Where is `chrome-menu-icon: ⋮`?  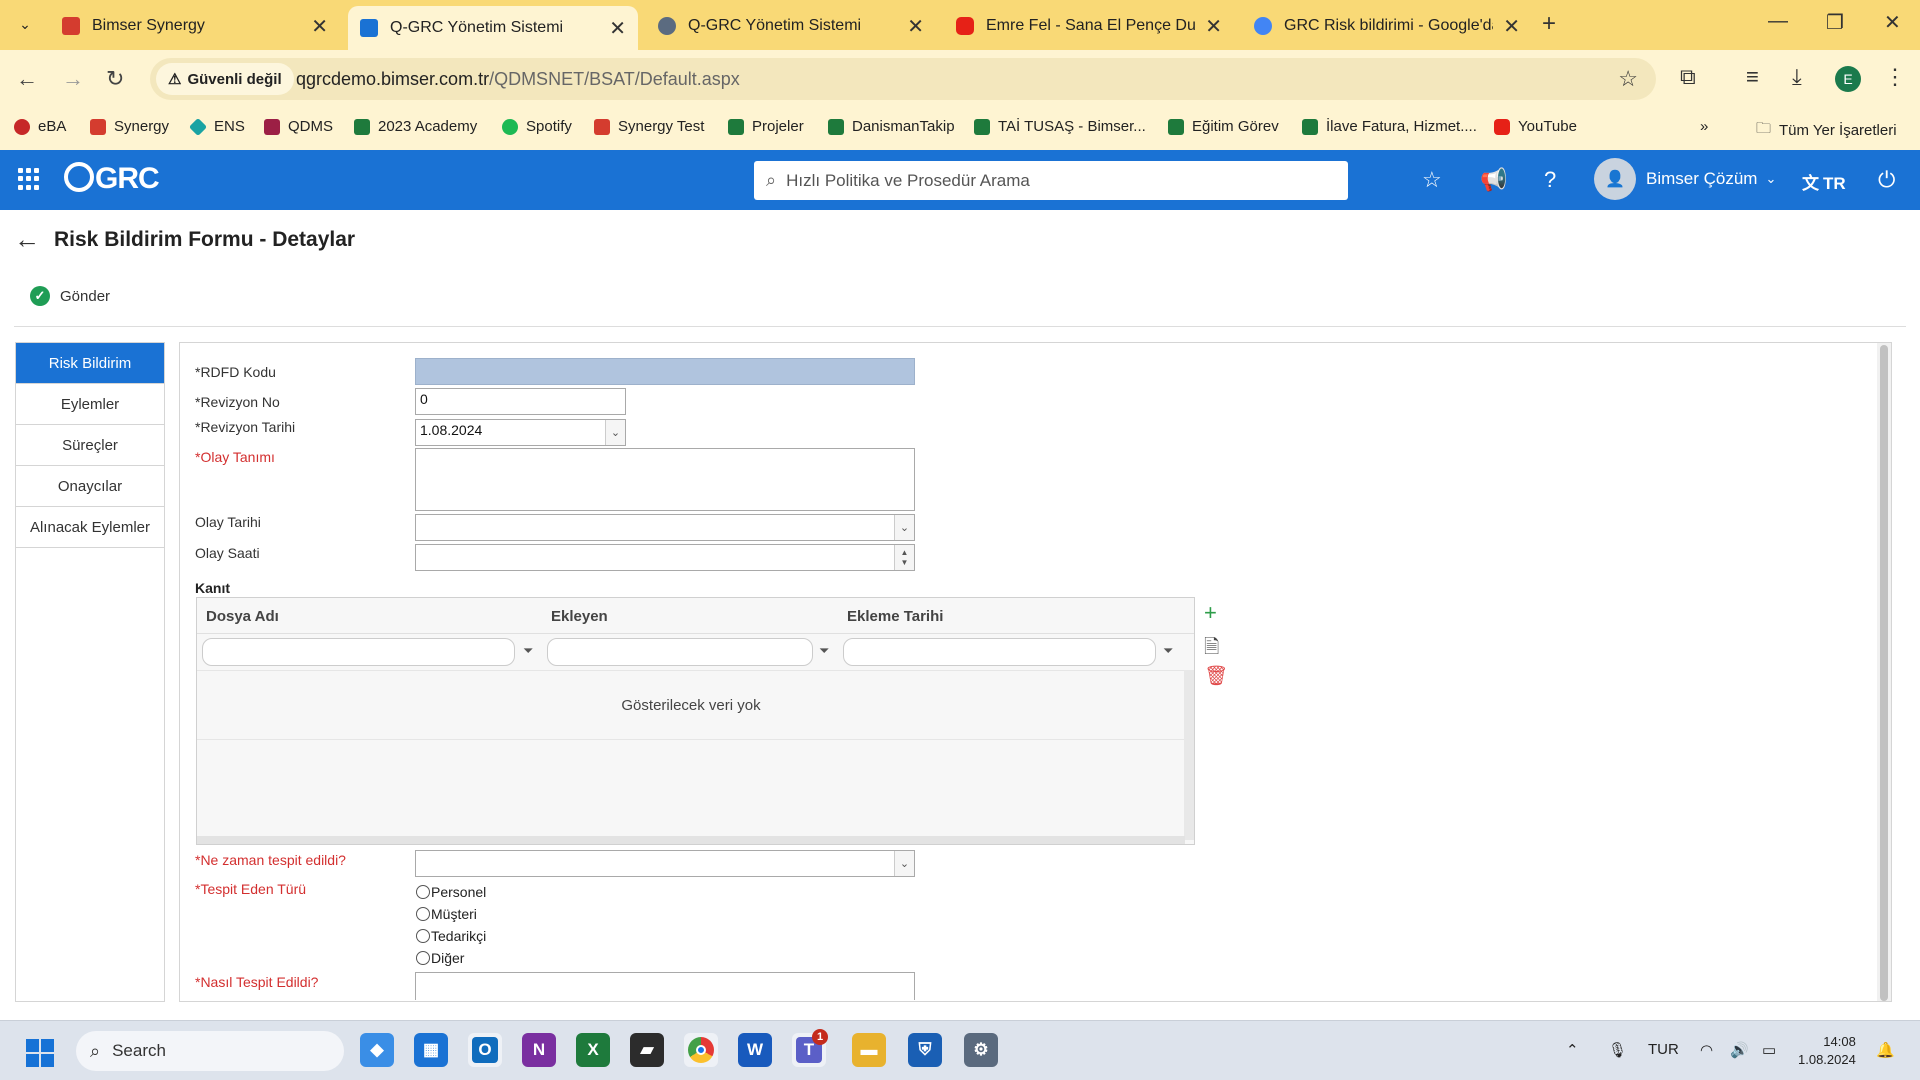
chrome-menu-icon: ⋮ is located at coordinates (1895, 77).